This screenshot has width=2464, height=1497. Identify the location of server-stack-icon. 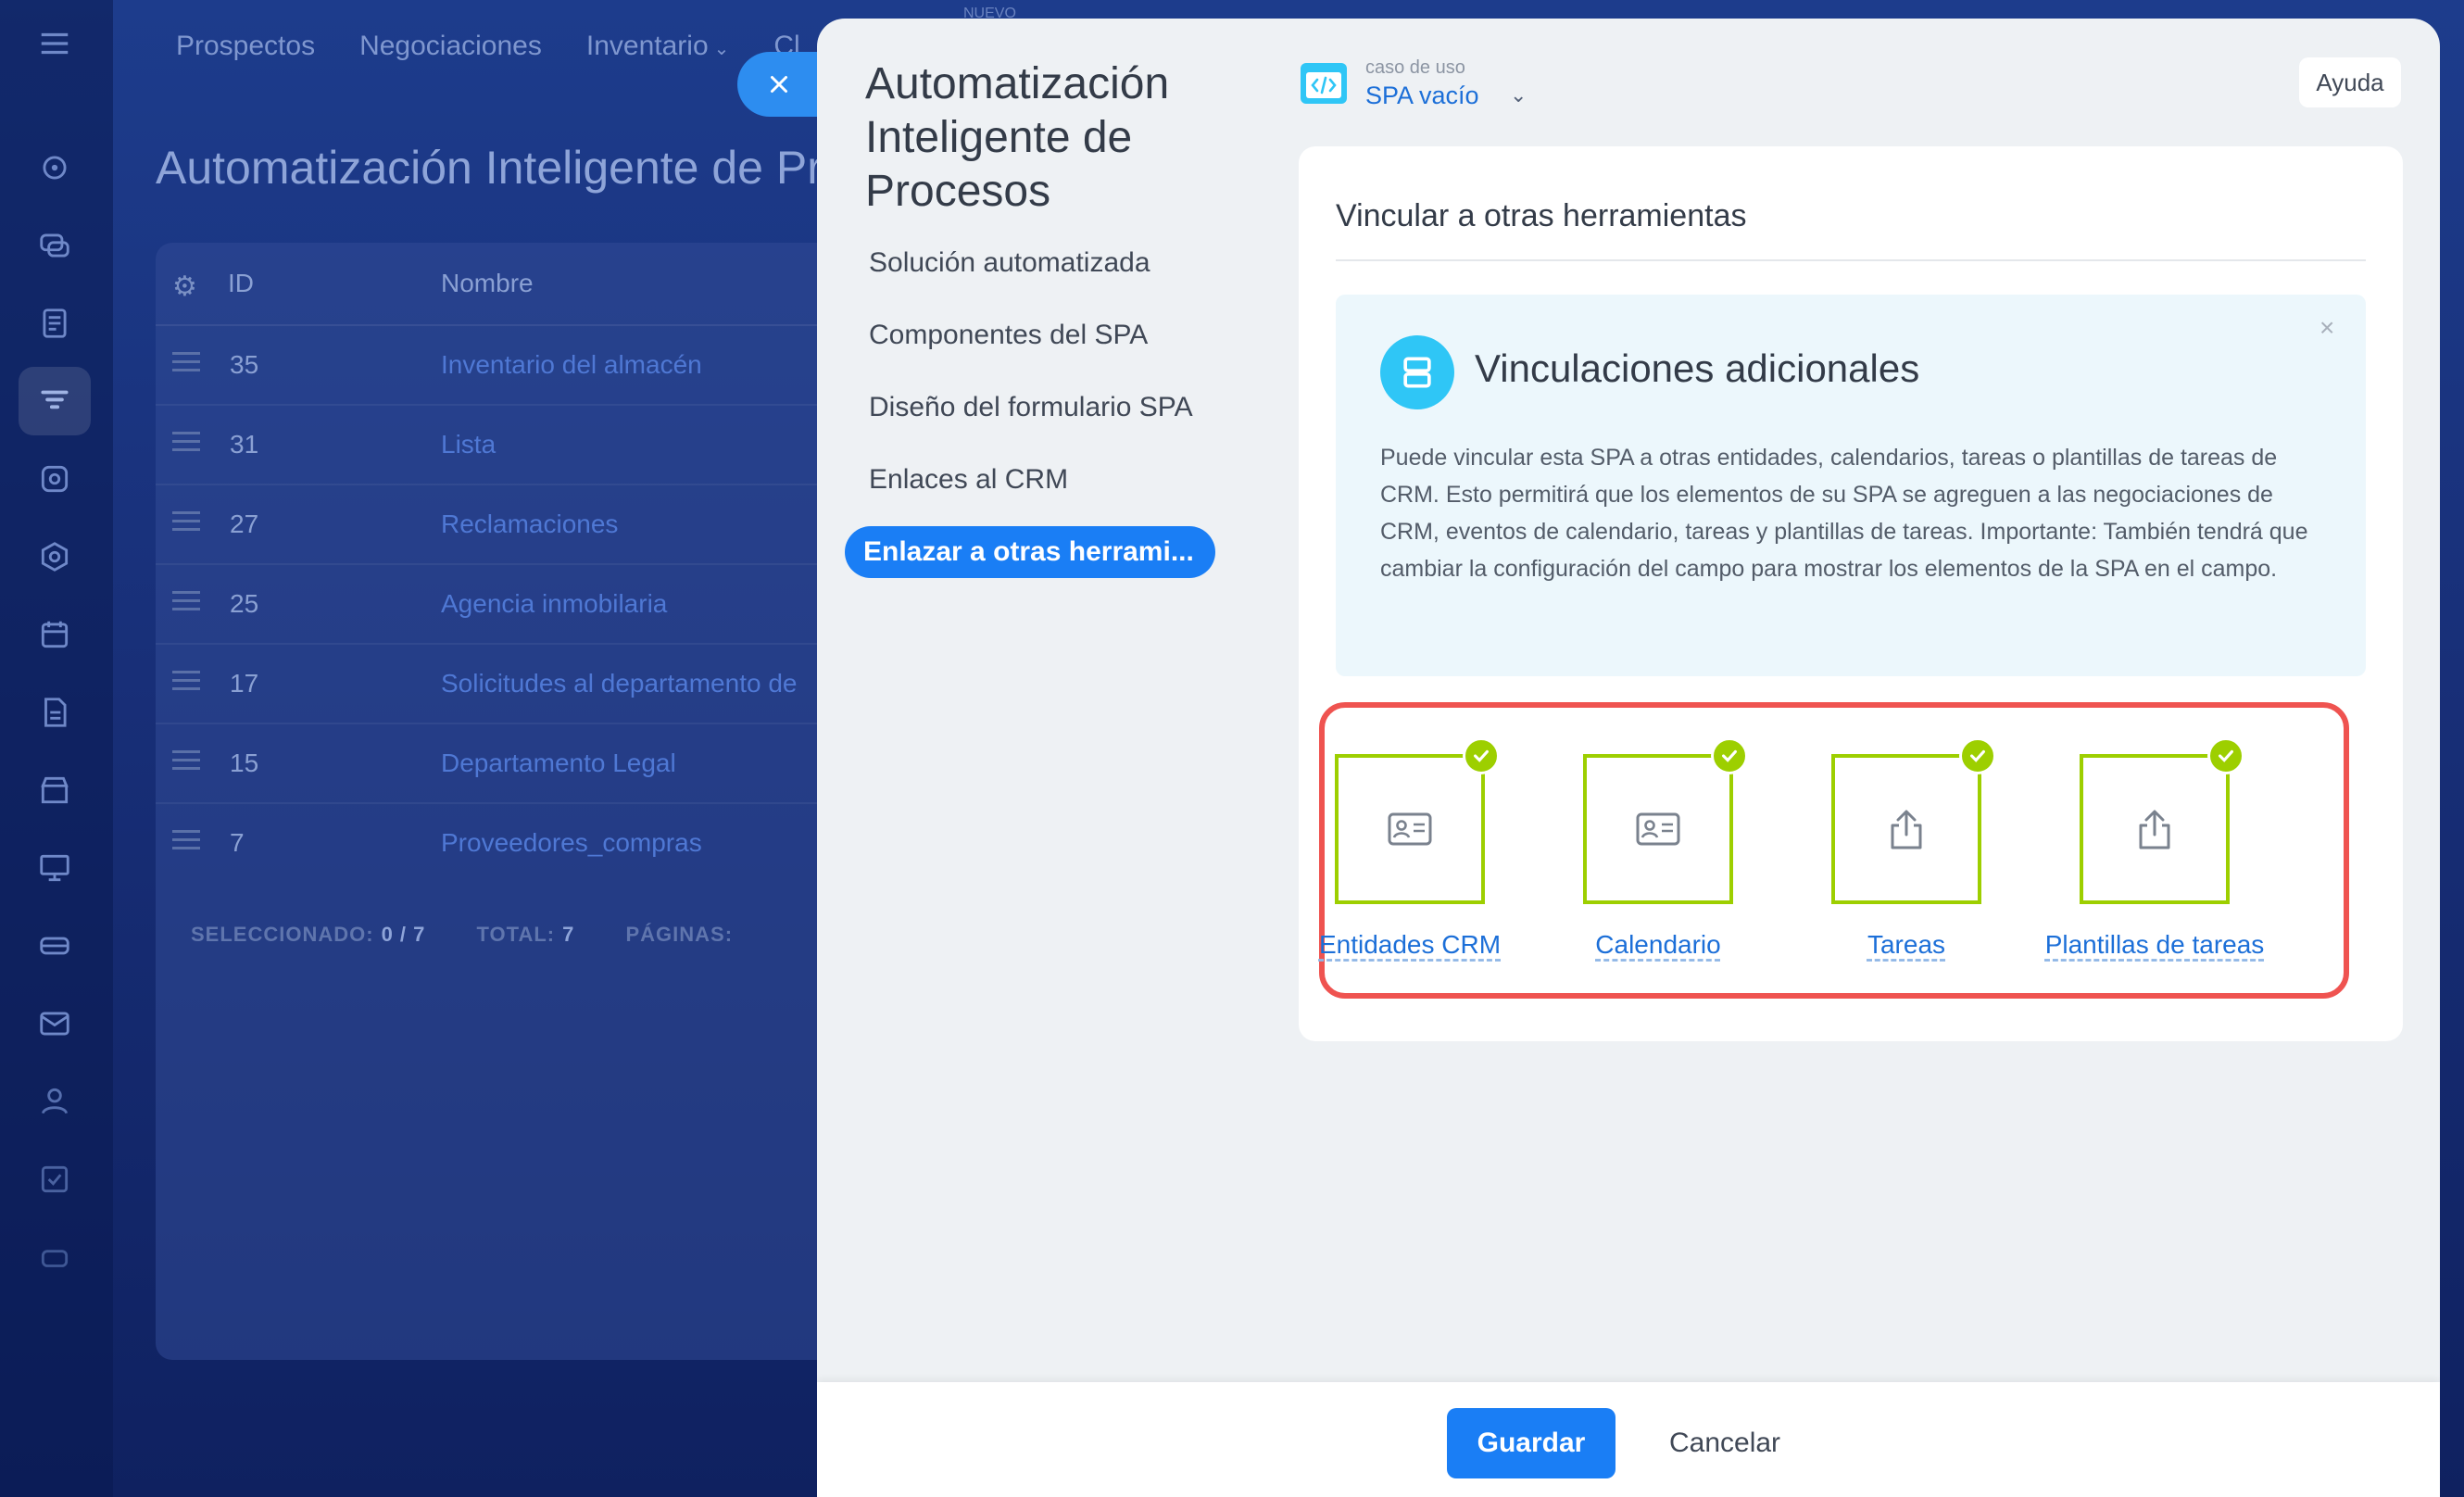
(1417, 372).